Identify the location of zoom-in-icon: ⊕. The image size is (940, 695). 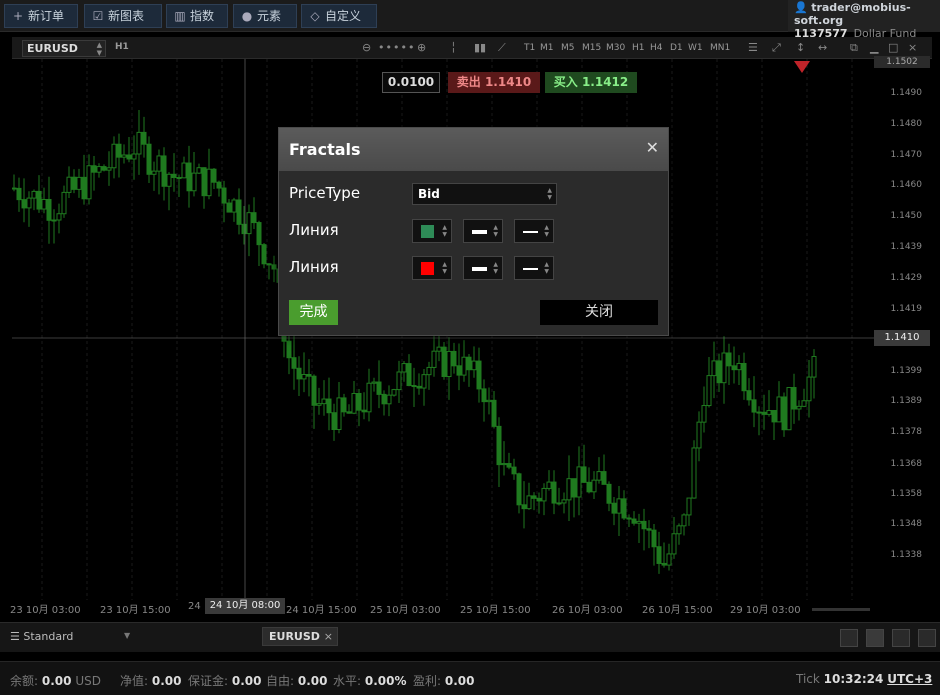
(421, 47).